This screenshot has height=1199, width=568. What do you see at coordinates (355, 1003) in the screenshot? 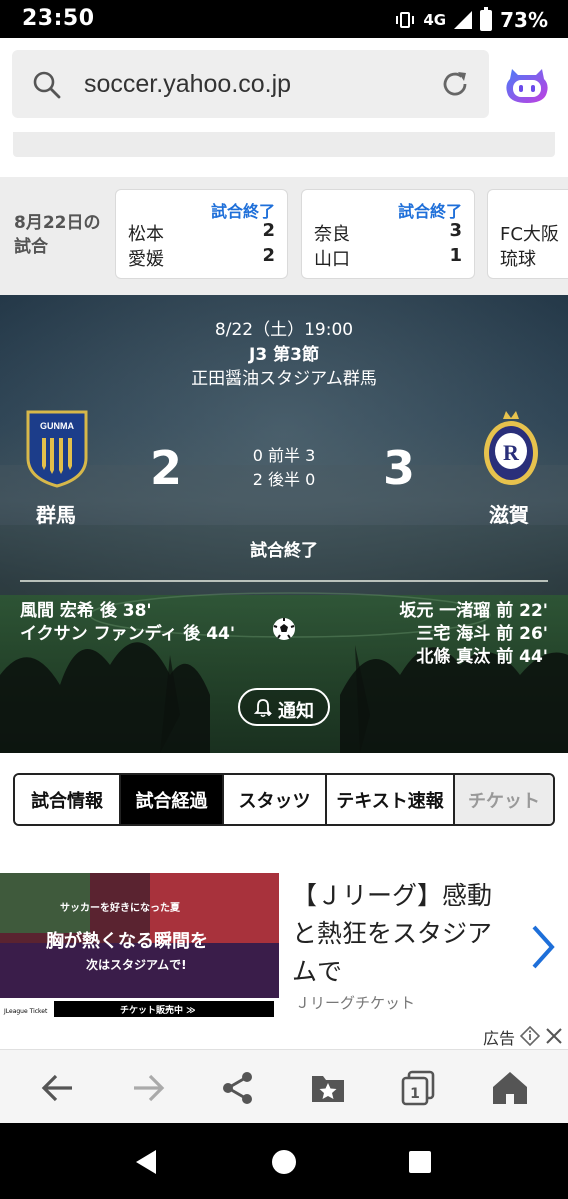
I see `ad-sponsor: Ｊリーグチケット` at bounding box center [355, 1003].